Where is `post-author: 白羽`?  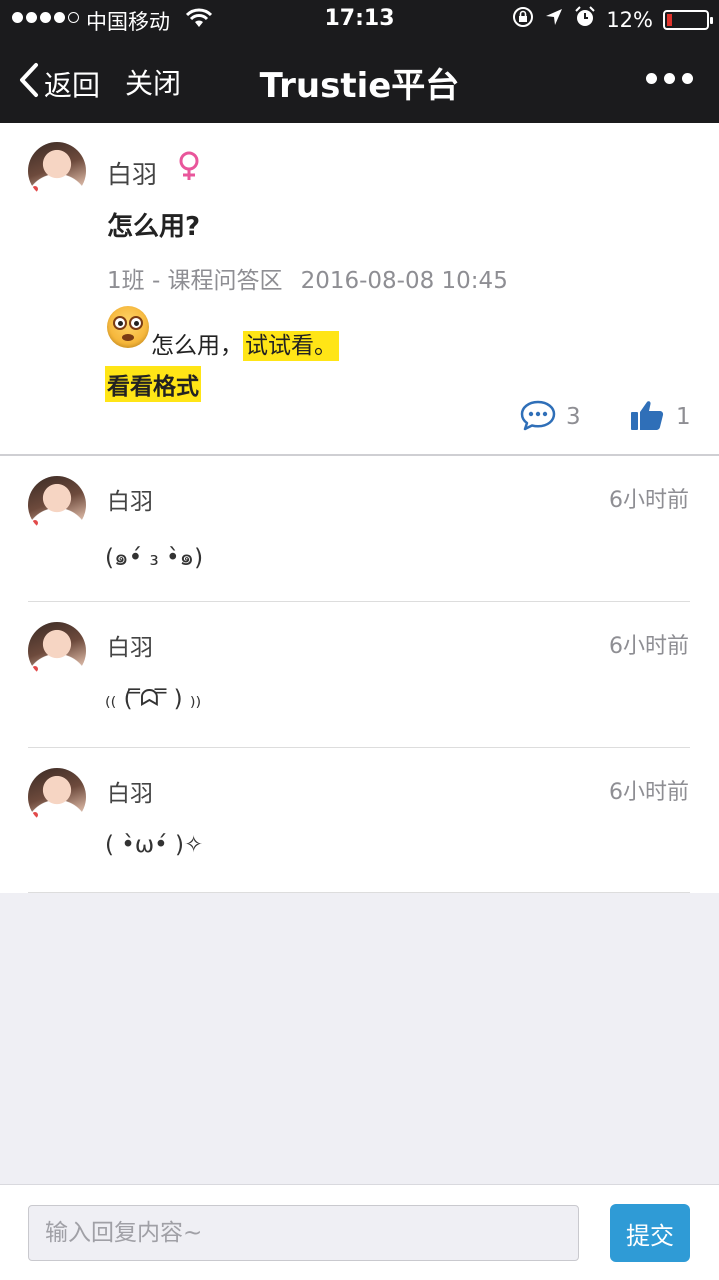
post-author: 白羽 is located at coordinates (132, 173).